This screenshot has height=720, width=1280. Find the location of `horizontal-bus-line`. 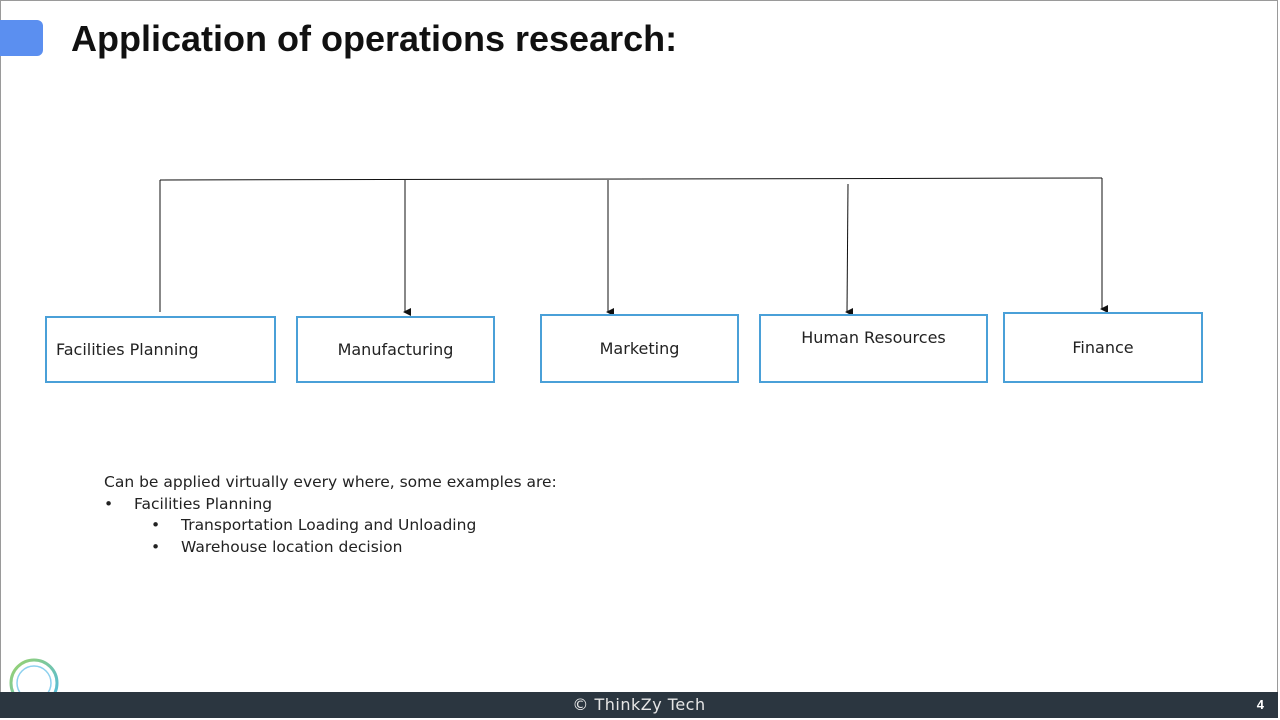

horizontal-bus-line is located at coordinates (631, 179).